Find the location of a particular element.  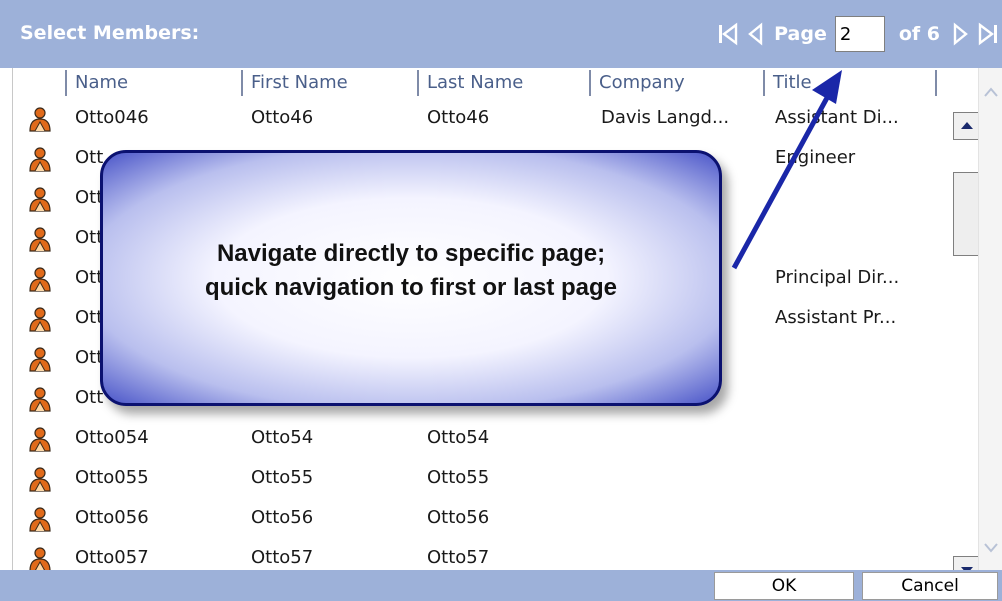

column-header-divider is located at coordinates (940, 83).